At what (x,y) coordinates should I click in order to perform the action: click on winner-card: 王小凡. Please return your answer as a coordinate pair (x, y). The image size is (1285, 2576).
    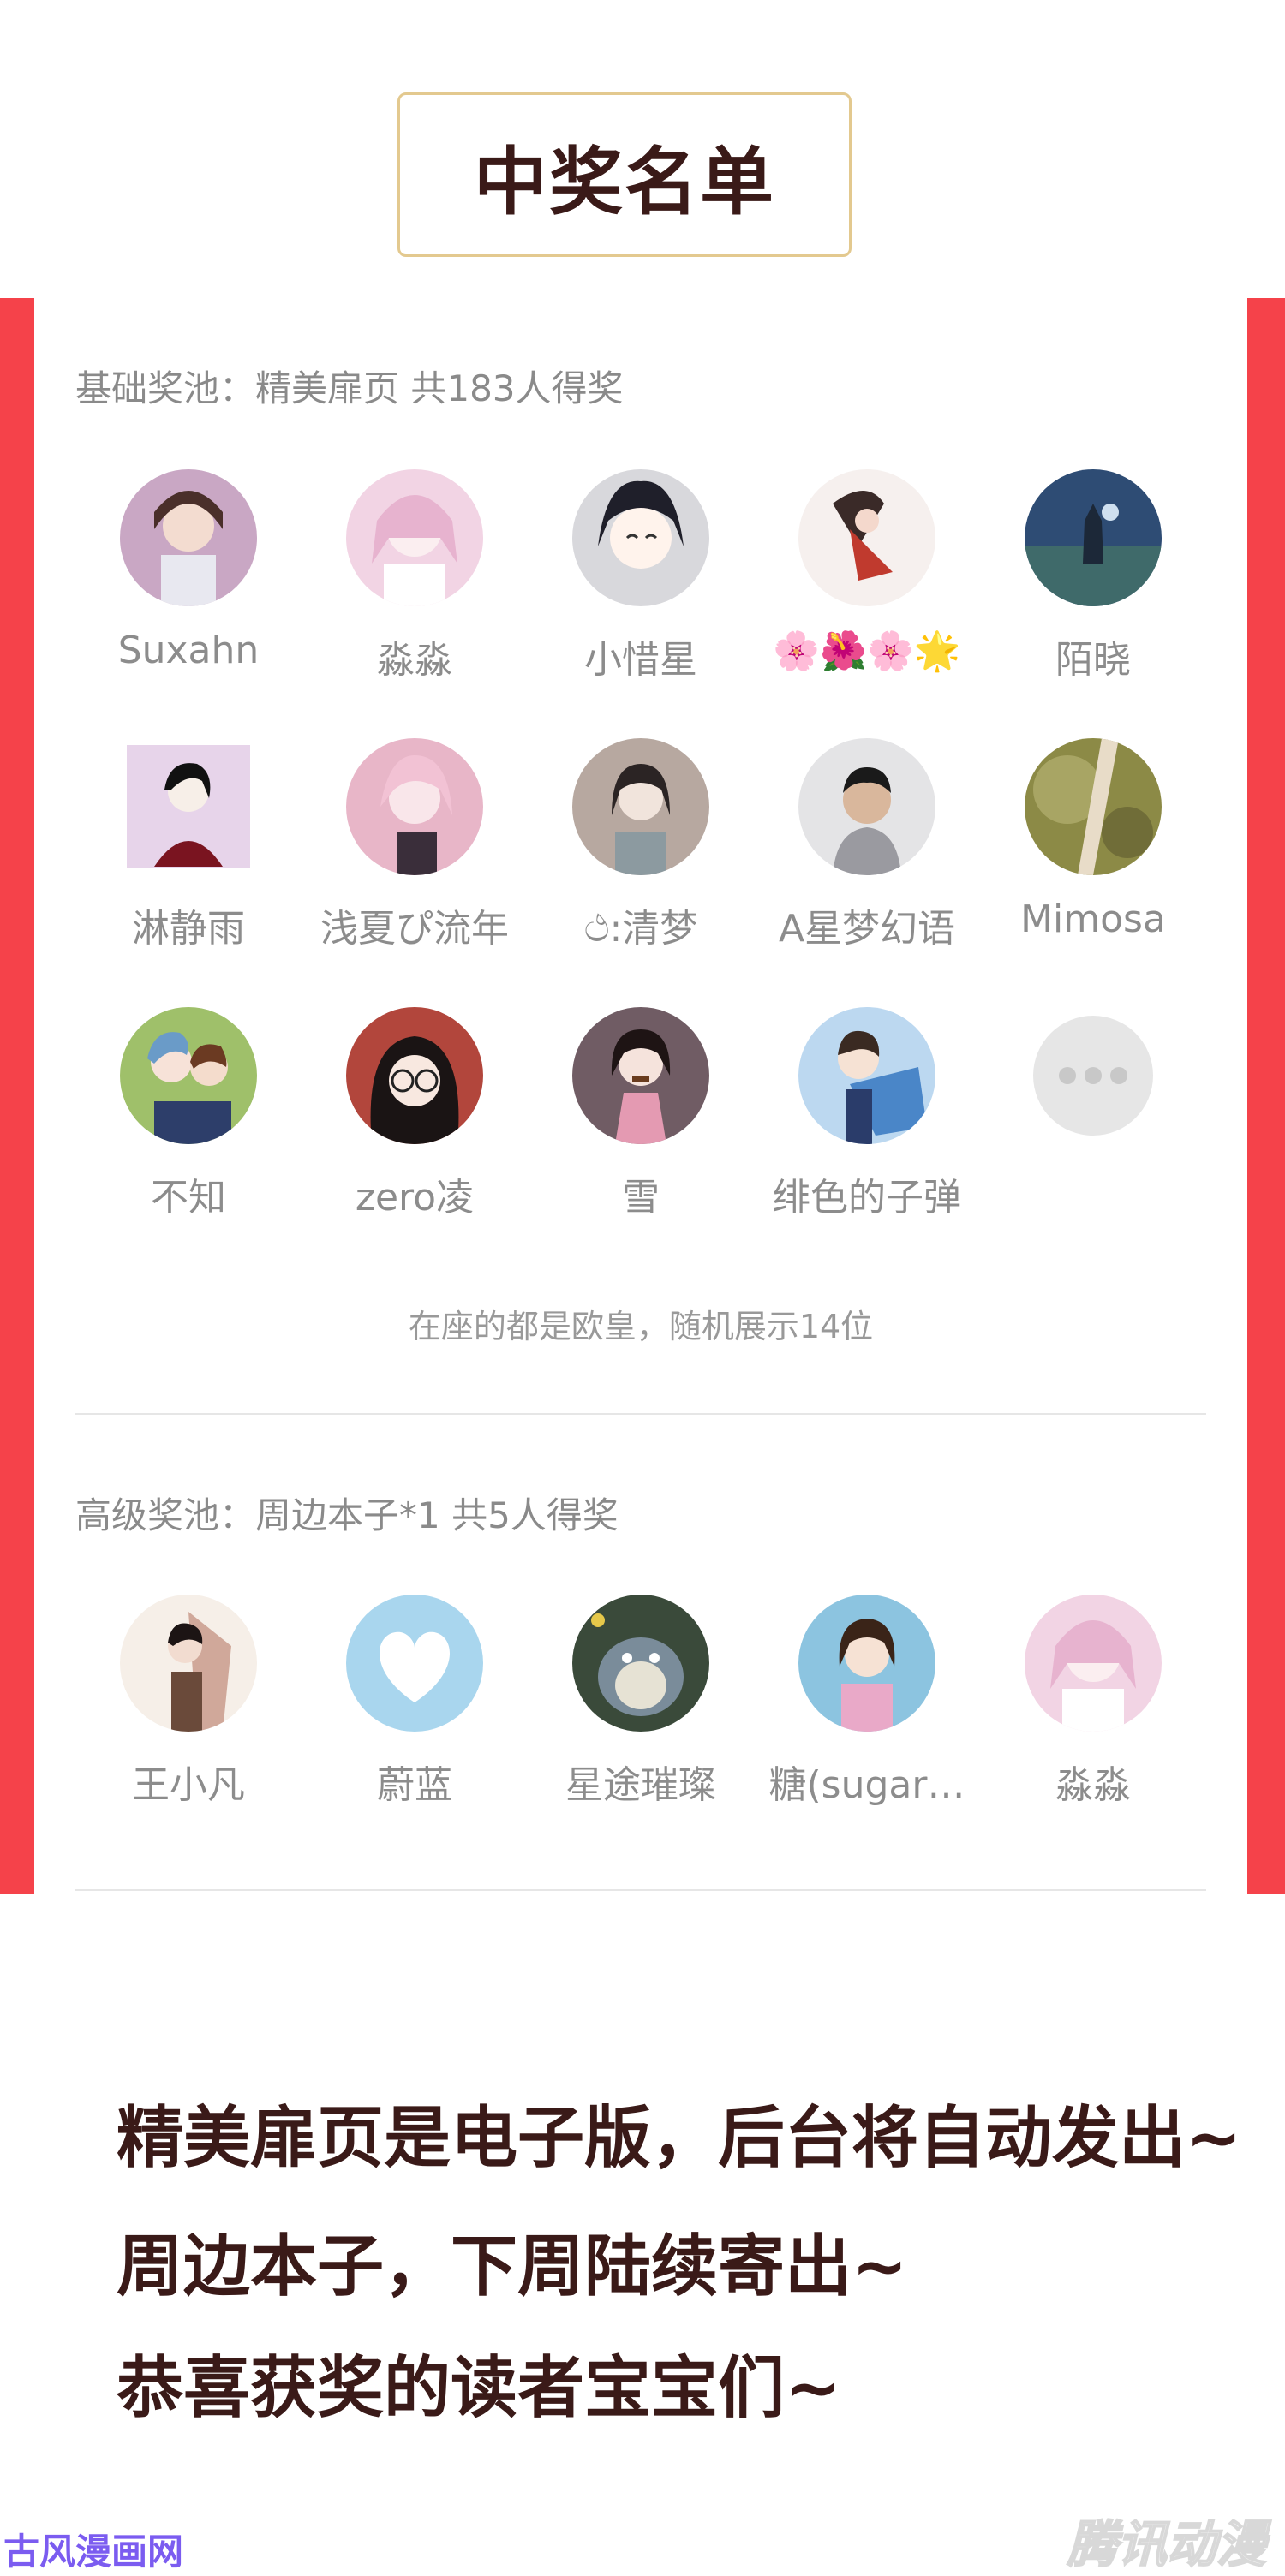
    Looking at the image, I should click on (188, 1702).